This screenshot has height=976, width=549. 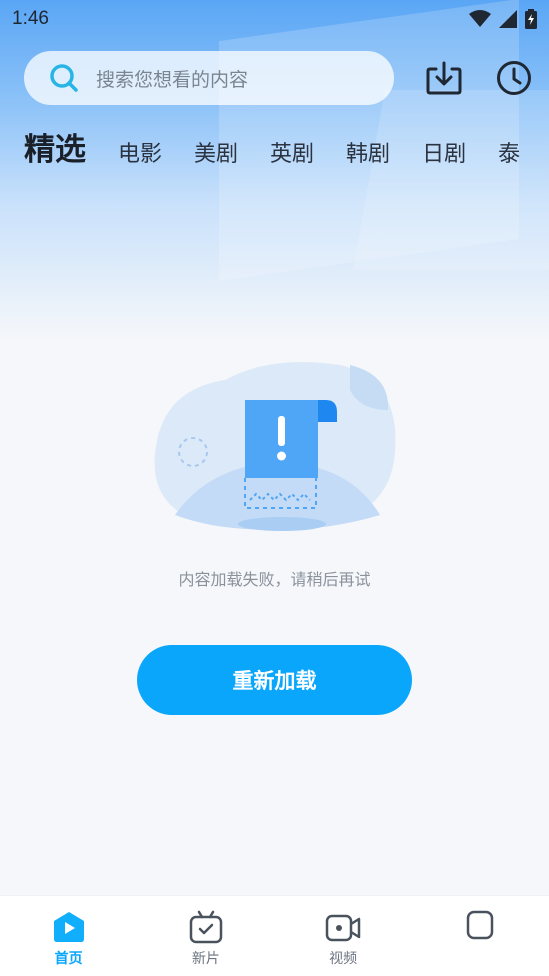 I want to click on bottom-nav: 首页 新片 视频, so click(x=274, y=935).